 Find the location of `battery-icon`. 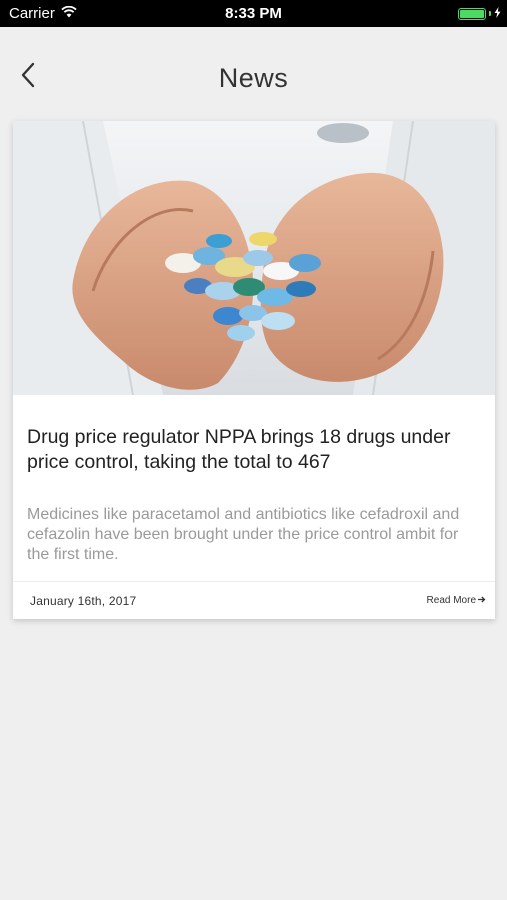

battery-icon is located at coordinates (472, 13).